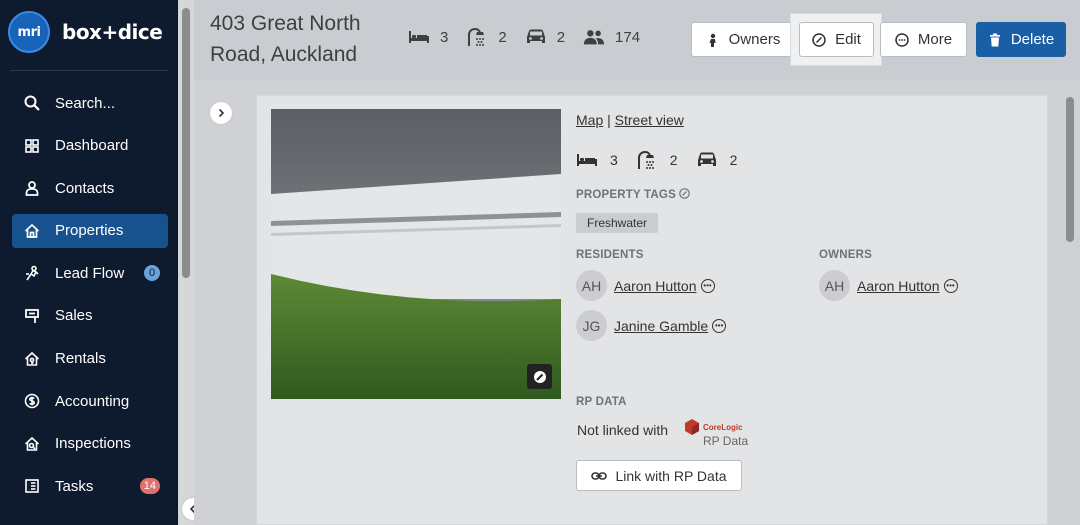 This screenshot has width=1080, height=525. I want to click on street-view-image, so click(416, 254).